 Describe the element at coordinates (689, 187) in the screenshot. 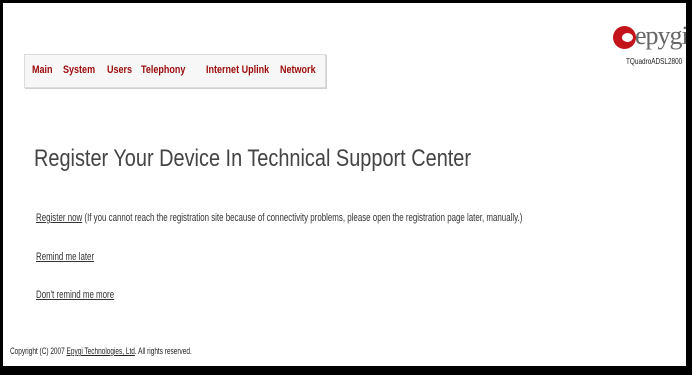

I see `frame-border-right` at that location.